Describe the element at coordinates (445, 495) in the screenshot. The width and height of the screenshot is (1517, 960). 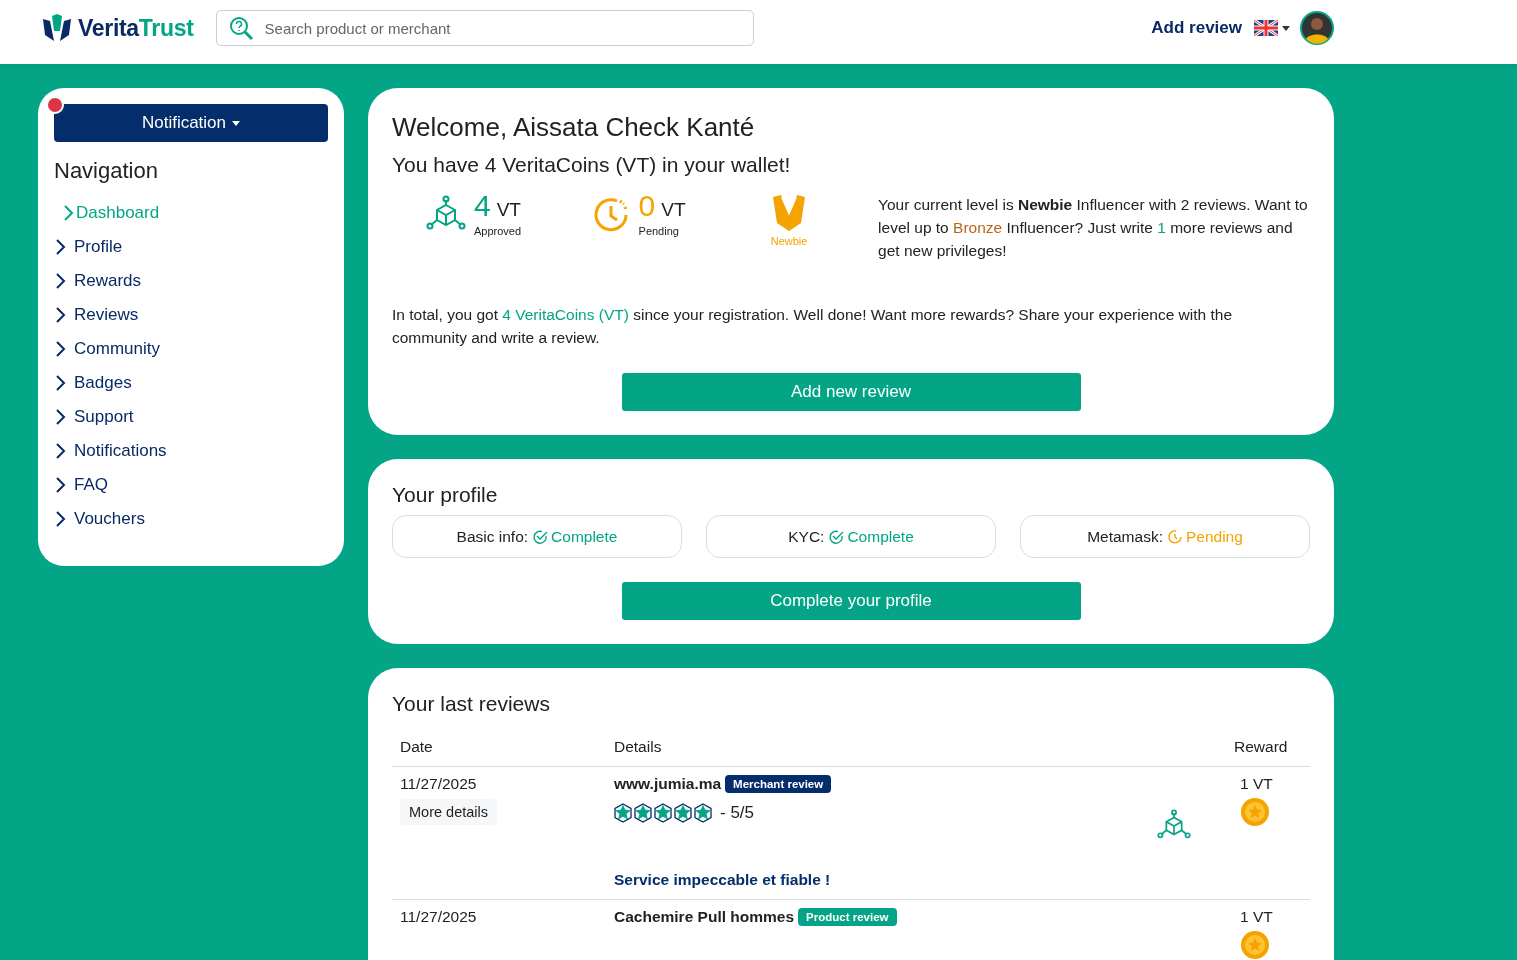
I see `profile-title: Your profile` at that location.